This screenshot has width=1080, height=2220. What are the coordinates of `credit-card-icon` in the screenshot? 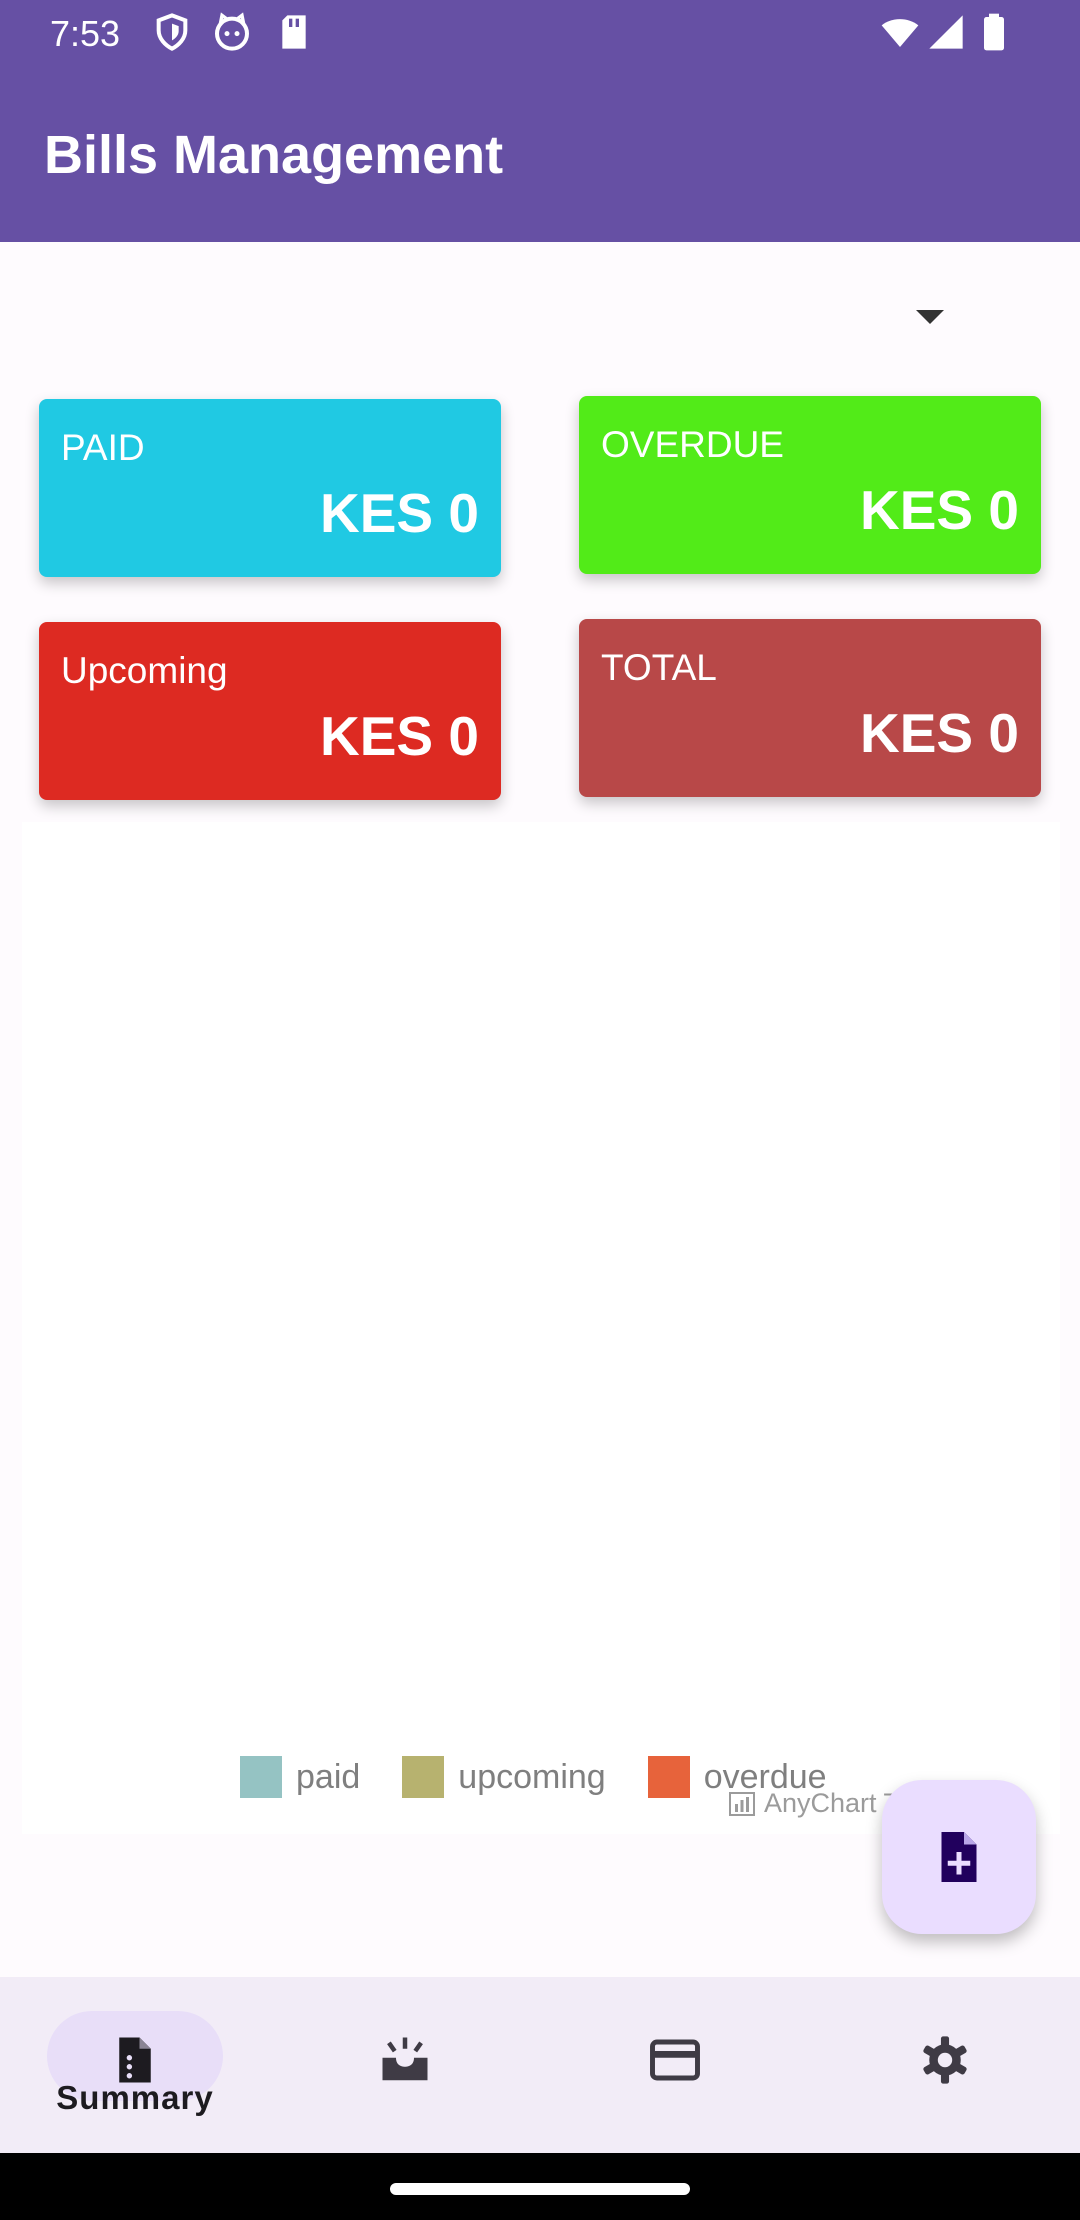 It's located at (675, 2060).